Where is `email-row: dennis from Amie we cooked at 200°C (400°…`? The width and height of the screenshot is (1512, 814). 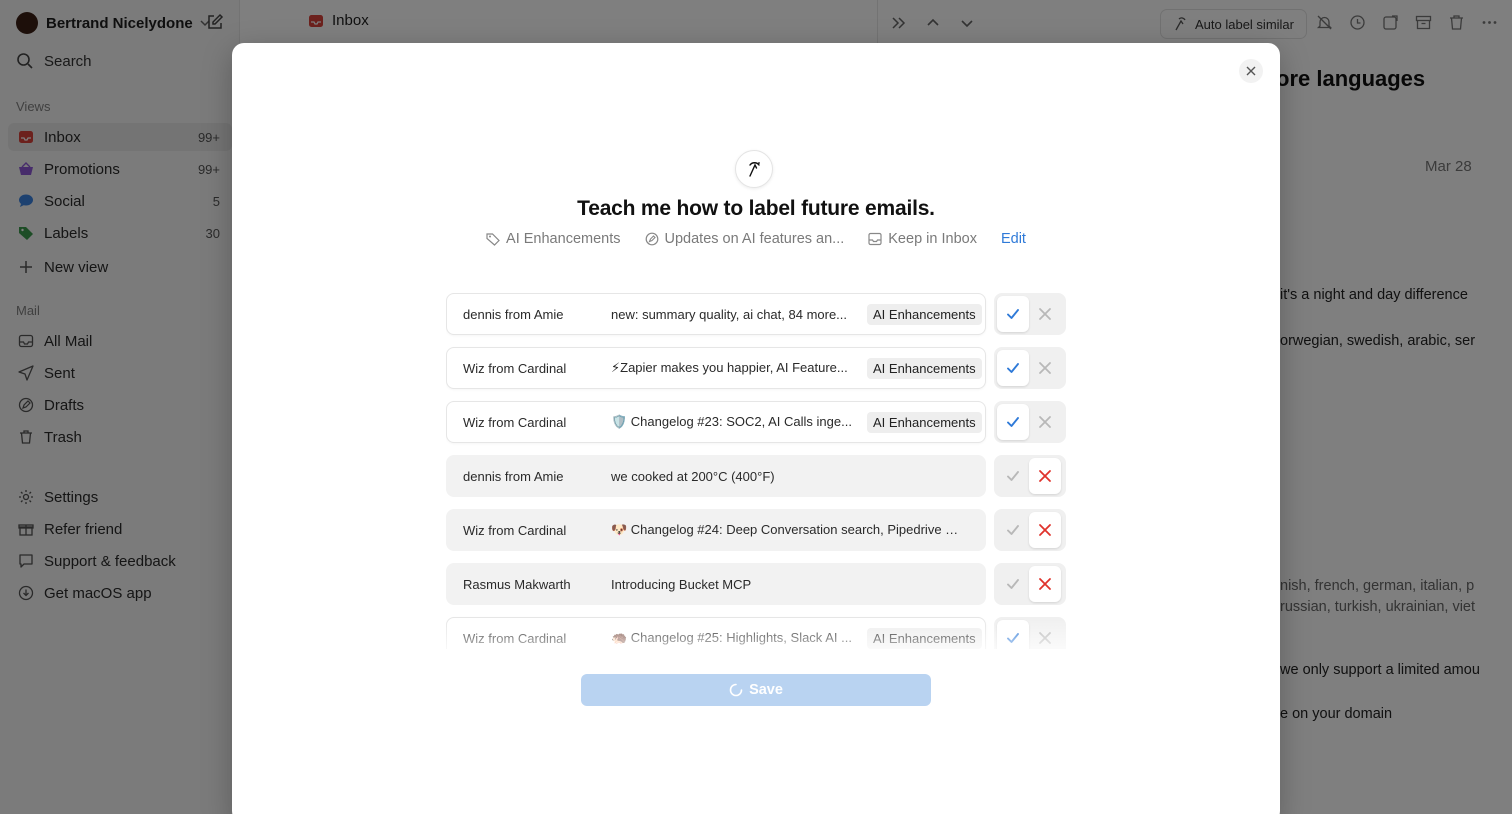
email-row: dennis from Amie we cooked at 200°C (400°… is located at coordinates (757, 476).